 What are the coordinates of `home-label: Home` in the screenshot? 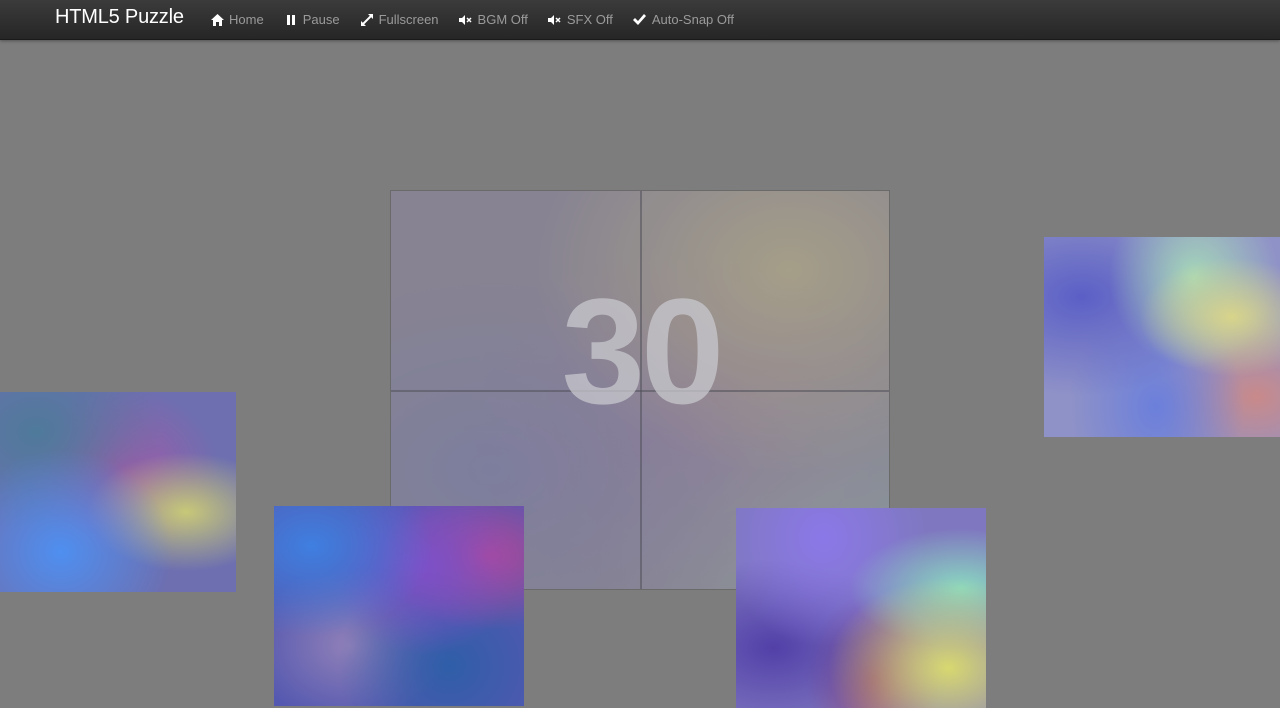 It's located at (246, 19).